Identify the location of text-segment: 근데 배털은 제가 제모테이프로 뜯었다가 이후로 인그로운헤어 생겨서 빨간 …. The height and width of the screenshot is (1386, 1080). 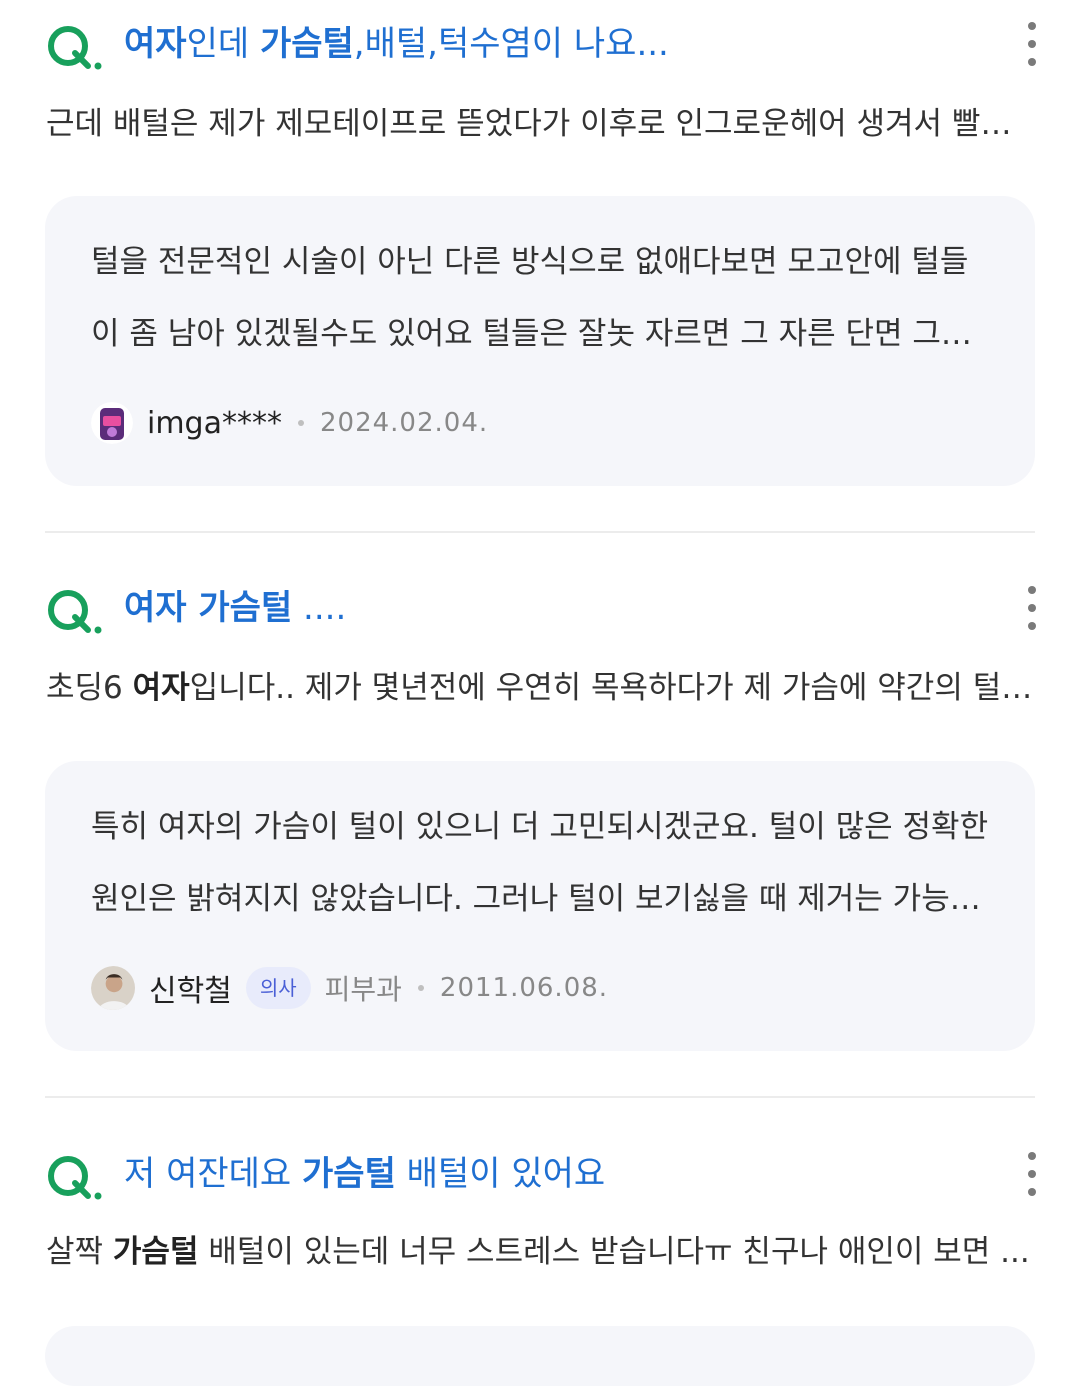
(540, 124).